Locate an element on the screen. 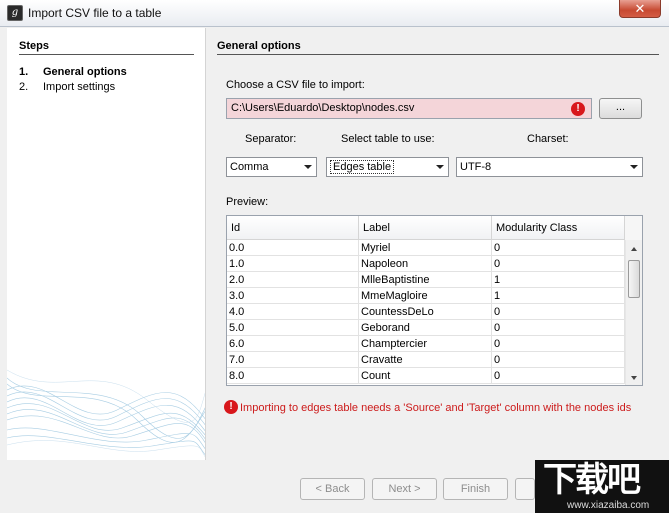 This screenshot has width=669, height=513. cell-id: 1.0 is located at coordinates (293, 264).